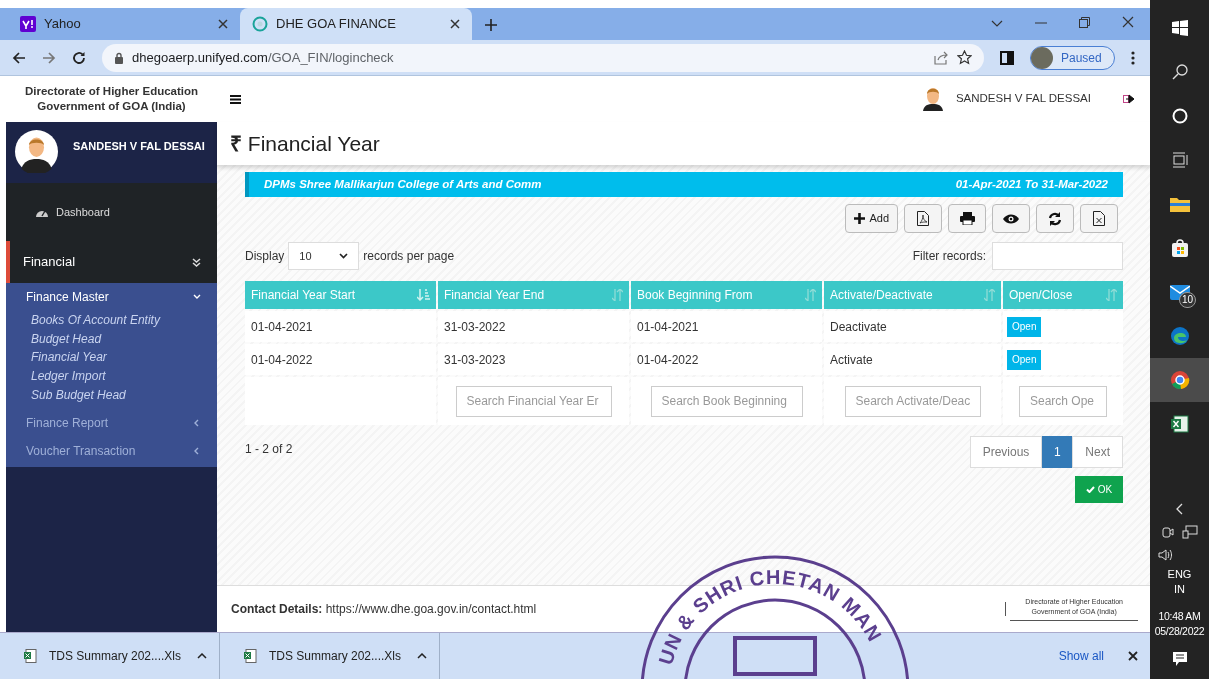 The height and width of the screenshot is (679, 1209). I want to click on submenu-link: Books Of Account Entity, so click(124, 320).